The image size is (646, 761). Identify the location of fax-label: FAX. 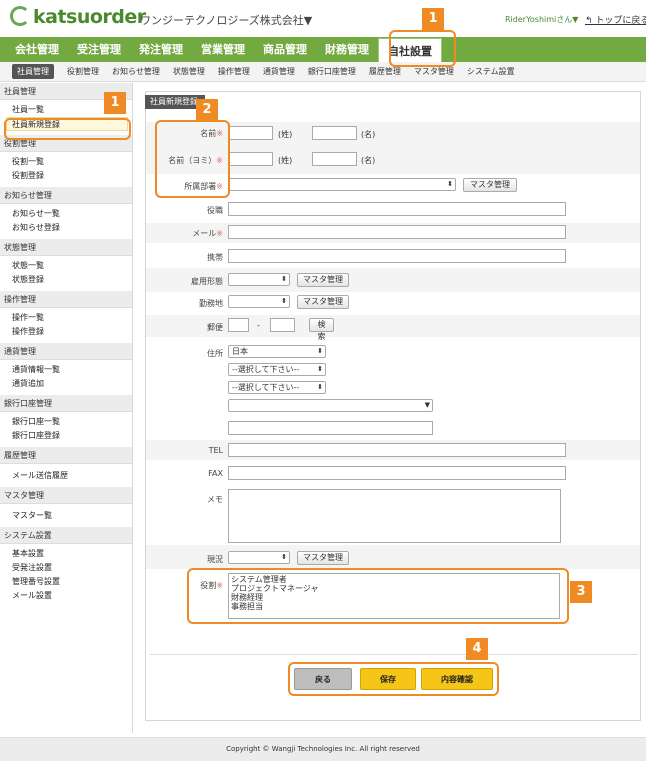
(215, 473).